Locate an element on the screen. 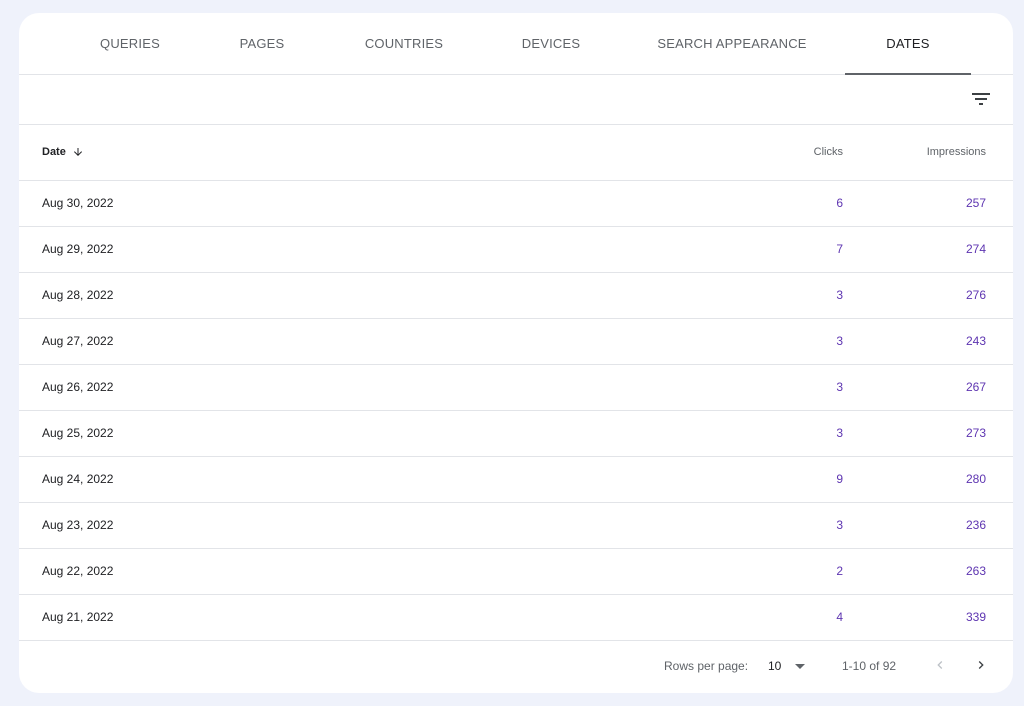  column-header-date: Date is located at coordinates (63, 152).